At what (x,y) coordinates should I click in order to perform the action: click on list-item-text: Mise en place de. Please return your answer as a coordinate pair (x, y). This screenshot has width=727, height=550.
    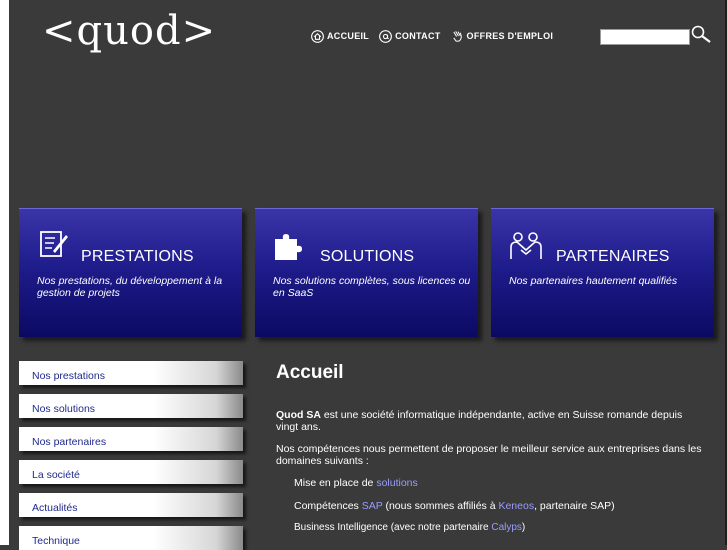
    Looking at the image, I should click on (335, 483).